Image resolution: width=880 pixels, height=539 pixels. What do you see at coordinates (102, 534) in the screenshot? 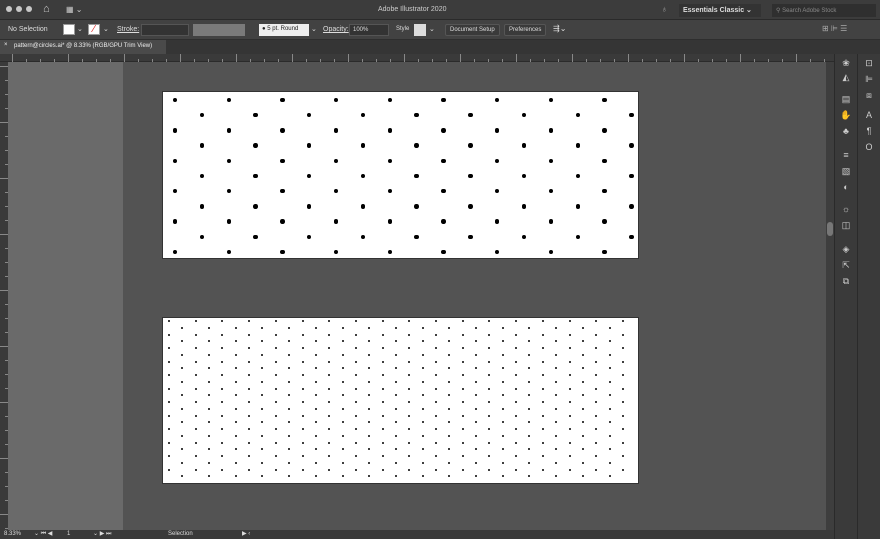
I see `artboard-nav-icons: ⌄ ▶ ⏭` at bounding box center [102, 534].